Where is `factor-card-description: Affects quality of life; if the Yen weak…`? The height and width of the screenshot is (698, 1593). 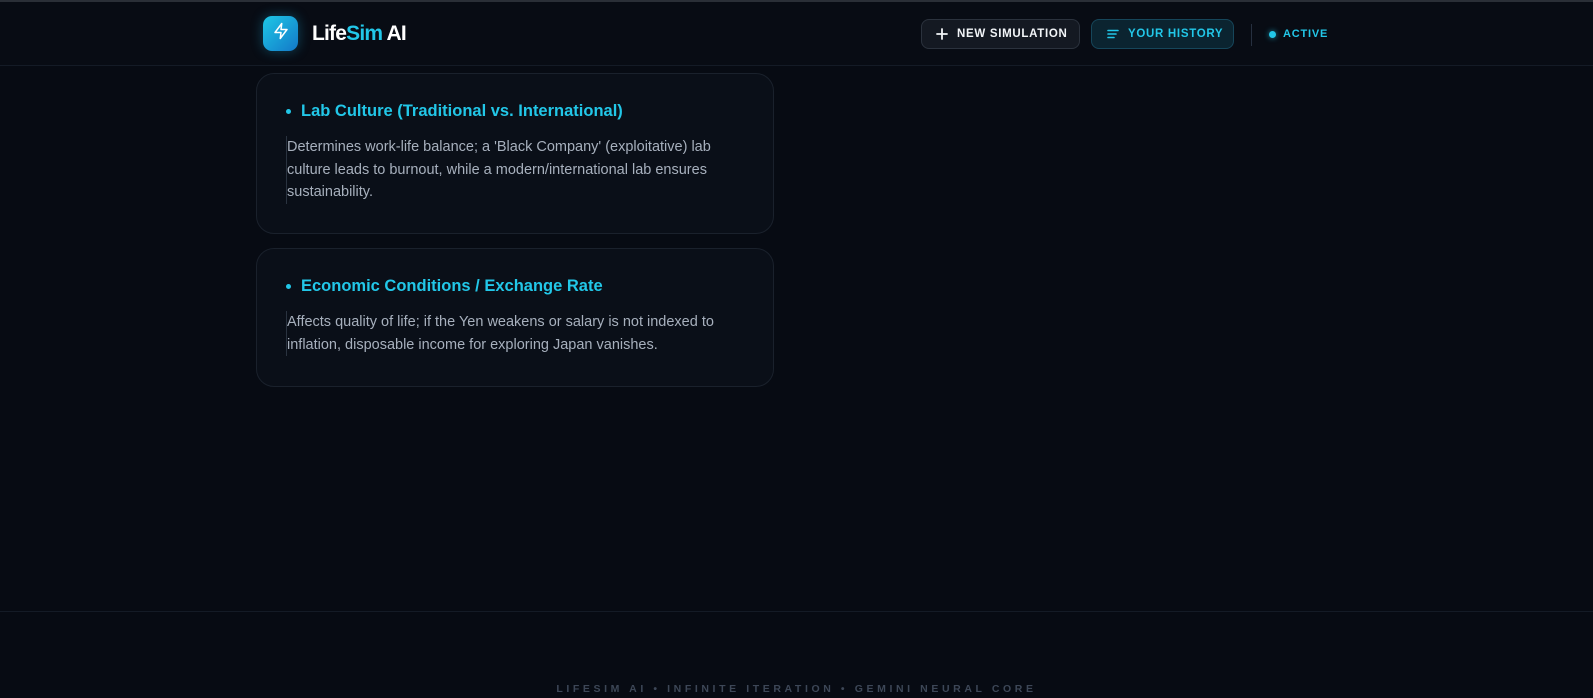 factor-card-description: Affects quality of life; if the Yen weak… is located at coordinates (518, 333).